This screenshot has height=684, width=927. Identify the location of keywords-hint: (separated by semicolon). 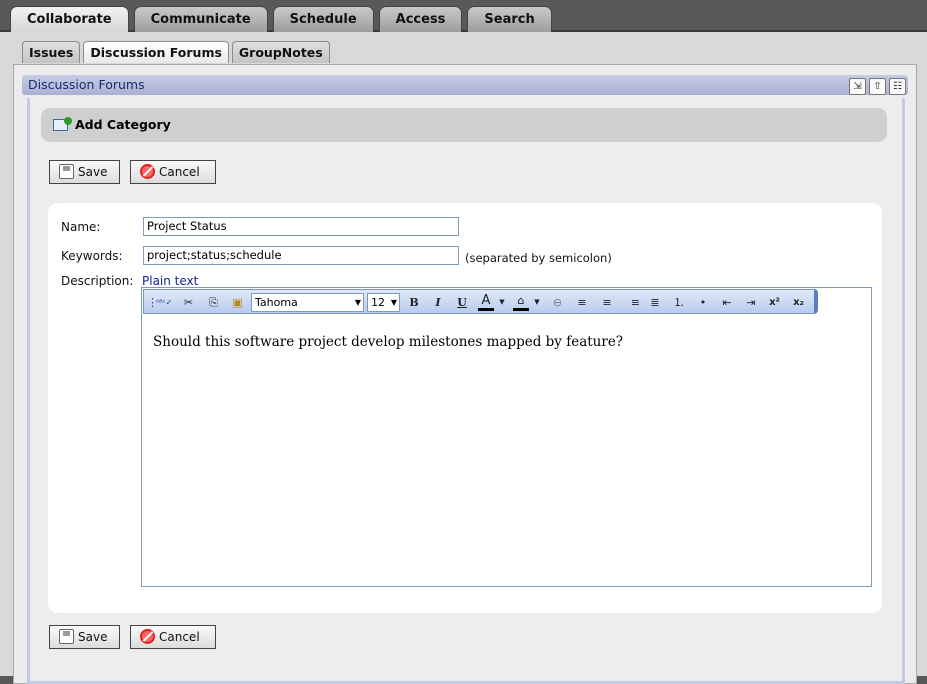
(538, 258).